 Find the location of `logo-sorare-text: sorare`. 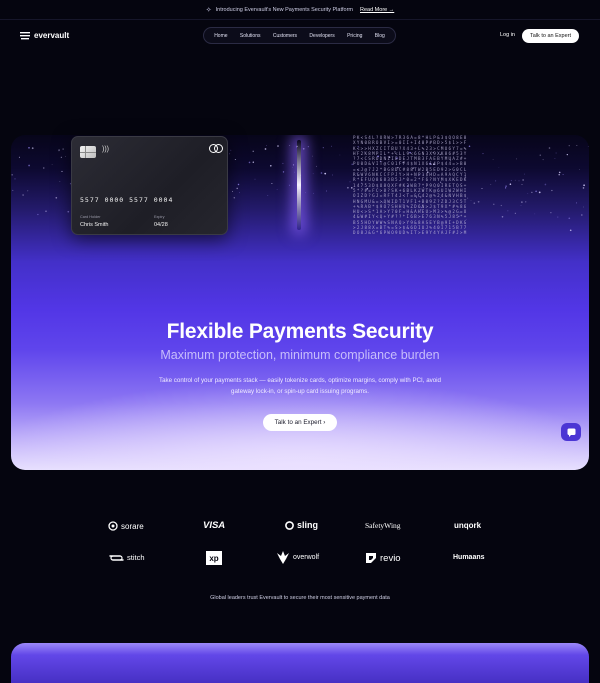

logo-sorare-text: sorare is located at coordinates (132, 526).